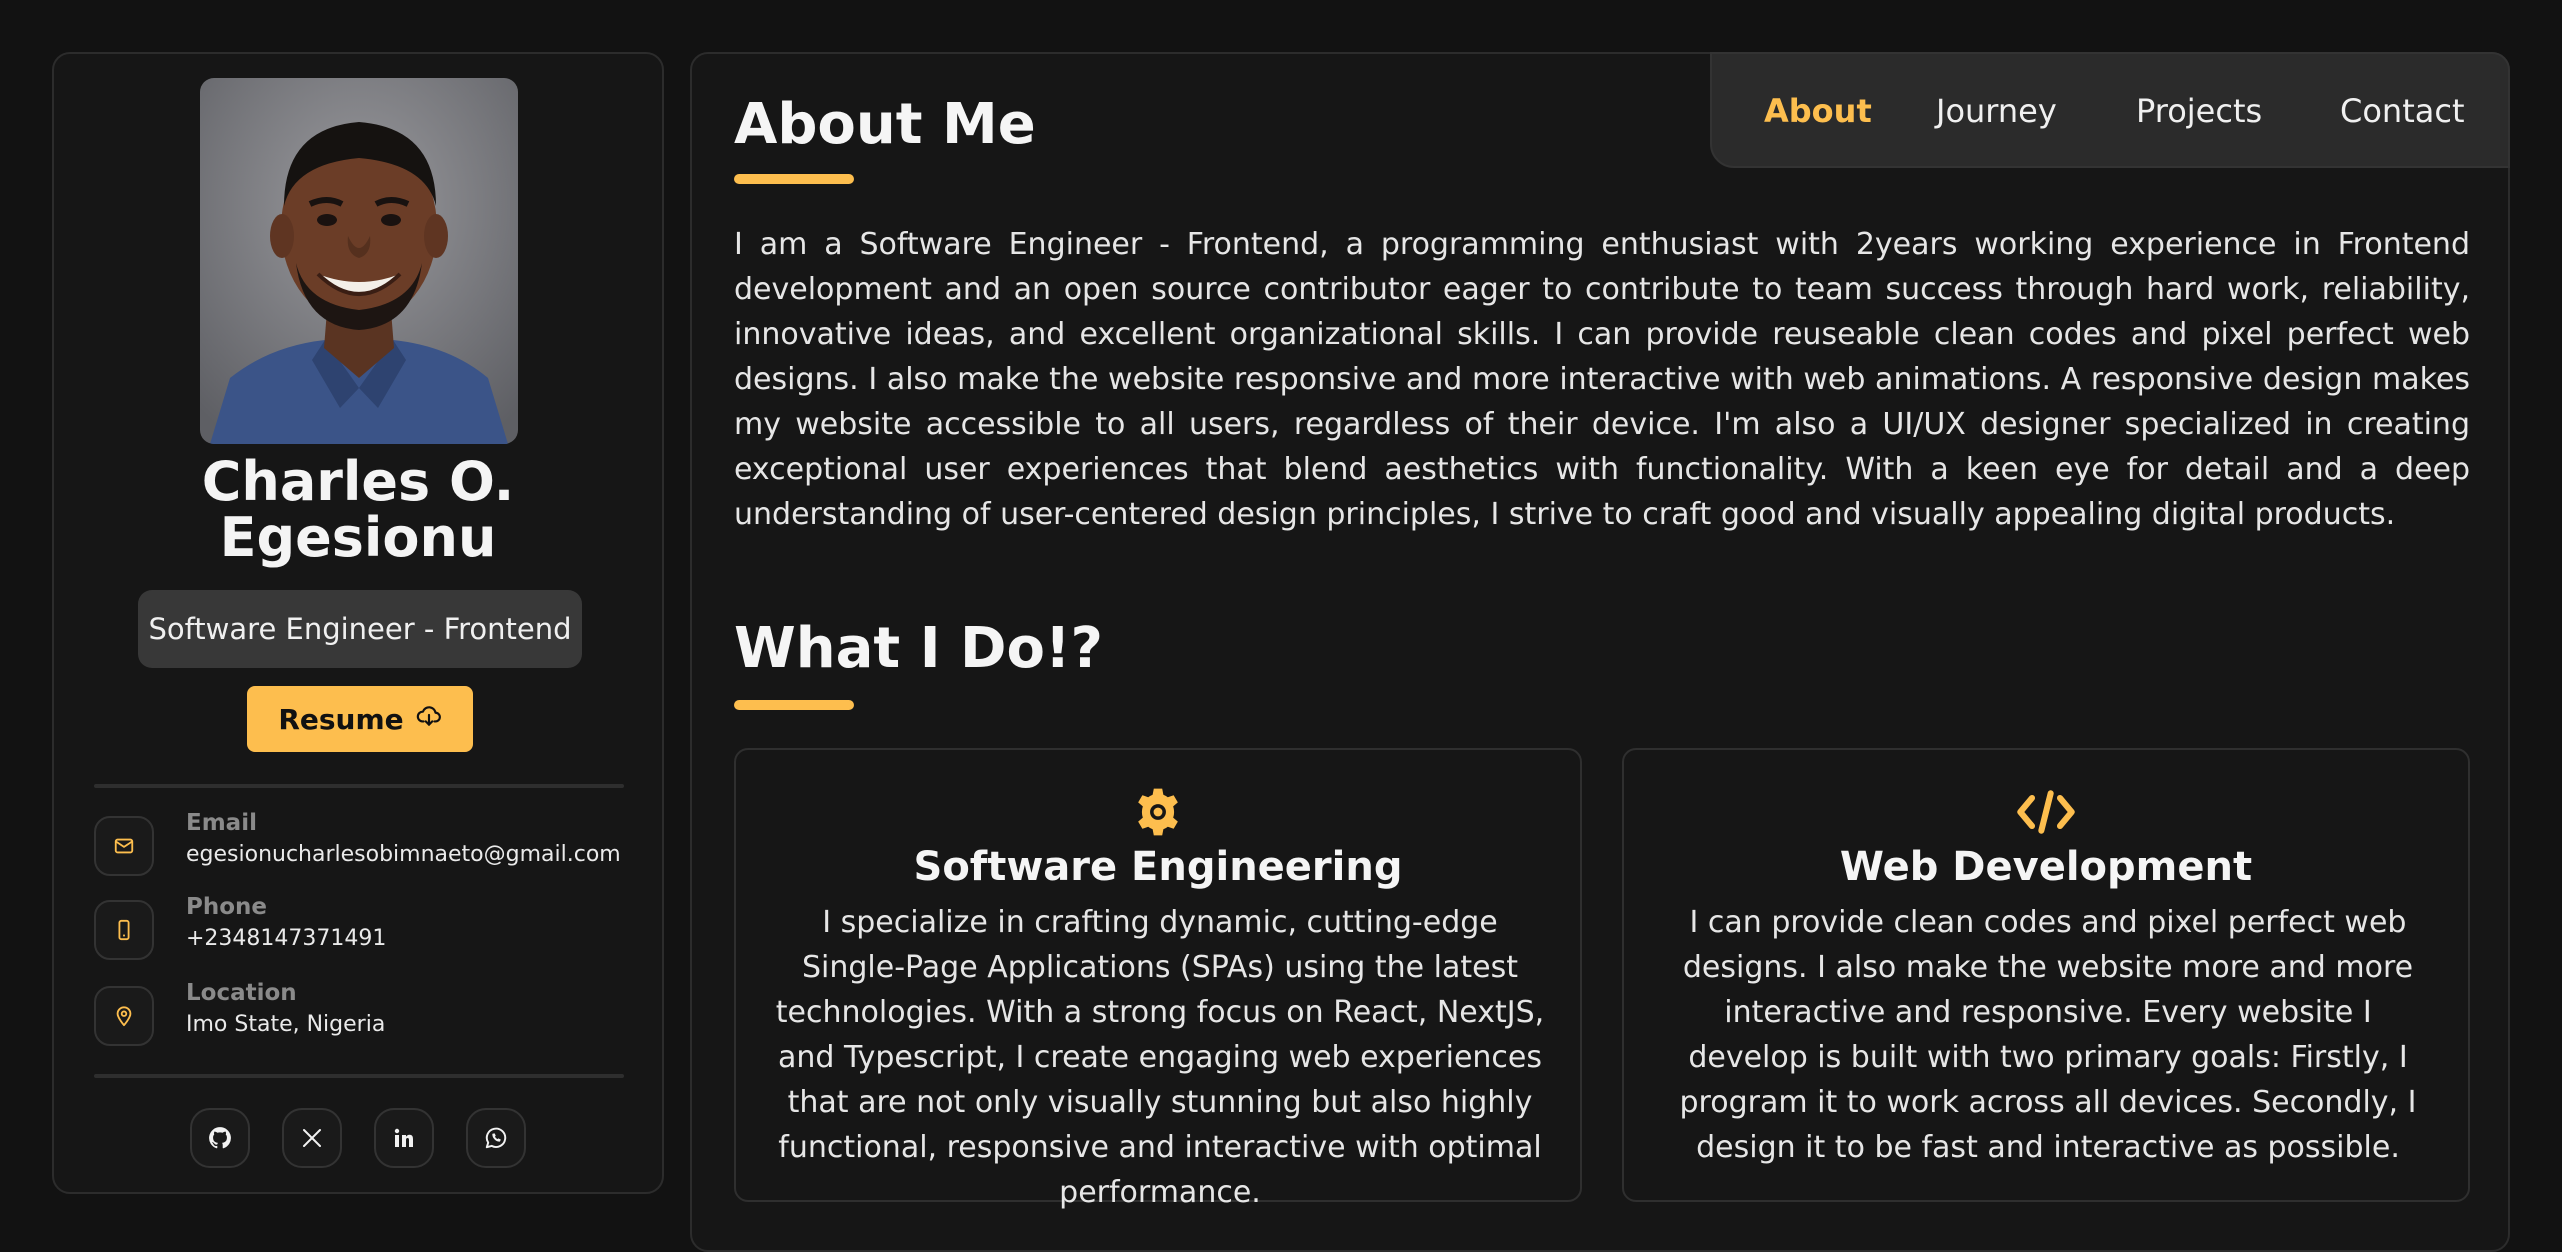 The image size is (2562, 1252). I want to click on contact-label: Email, so click(221, 823).